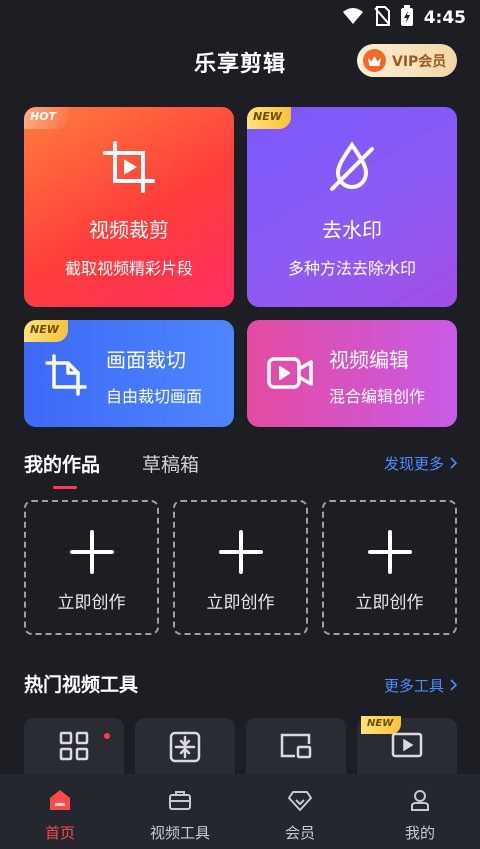 This screenshot has height=849, width=480. Describe the element at coordinates (413, 686) in the screenshot. I see `more-tools-label: 更多工具` at that location.